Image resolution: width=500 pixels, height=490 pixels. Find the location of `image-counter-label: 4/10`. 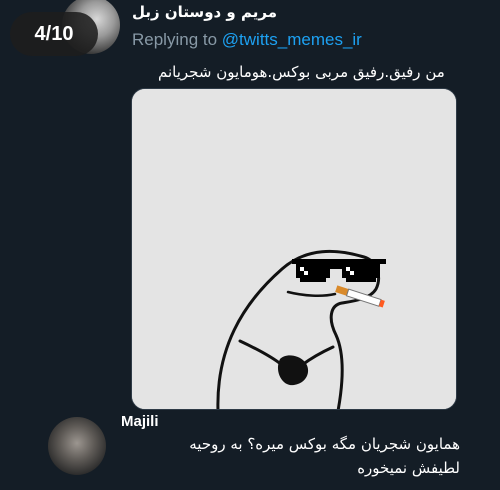

image-counter-label: 4/10 is located at coordinates (54, 33).